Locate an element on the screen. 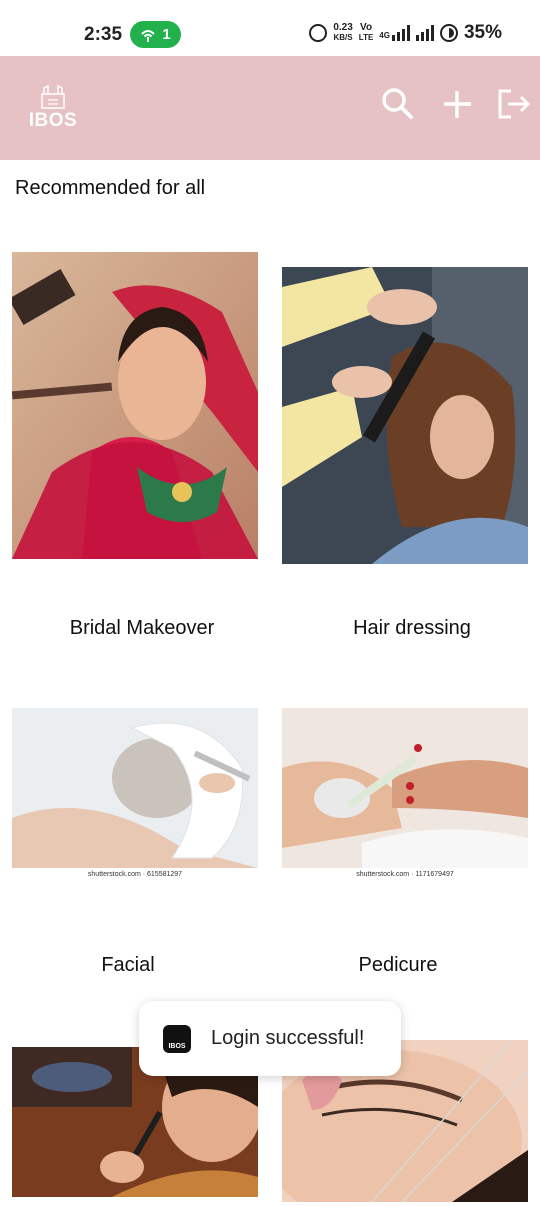  logout-button is located at coordinates (514, 104).